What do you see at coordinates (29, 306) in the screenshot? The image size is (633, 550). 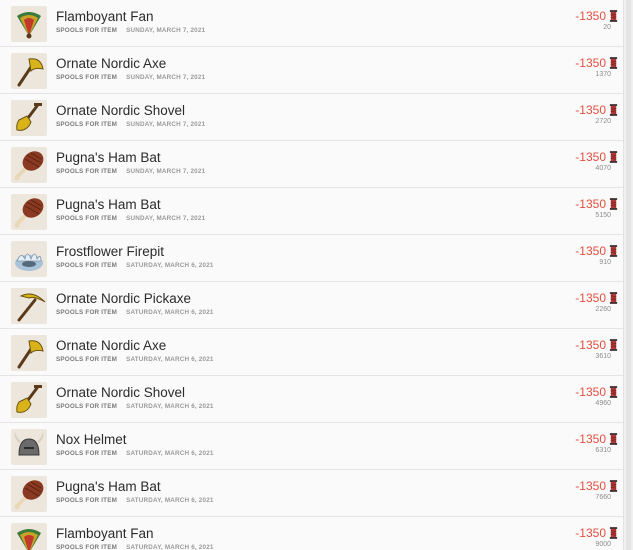 I see `pickaxe-icon` at bounding box center [29, 306].